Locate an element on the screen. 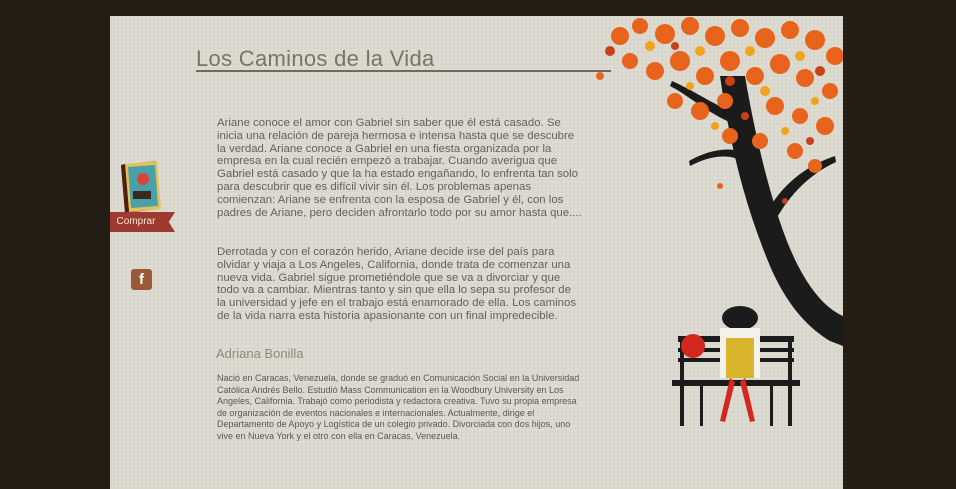 The height and width of the screenshot is (489, 956). page-title: Los Caminos de la Vida is located at coordinates (315, 58).